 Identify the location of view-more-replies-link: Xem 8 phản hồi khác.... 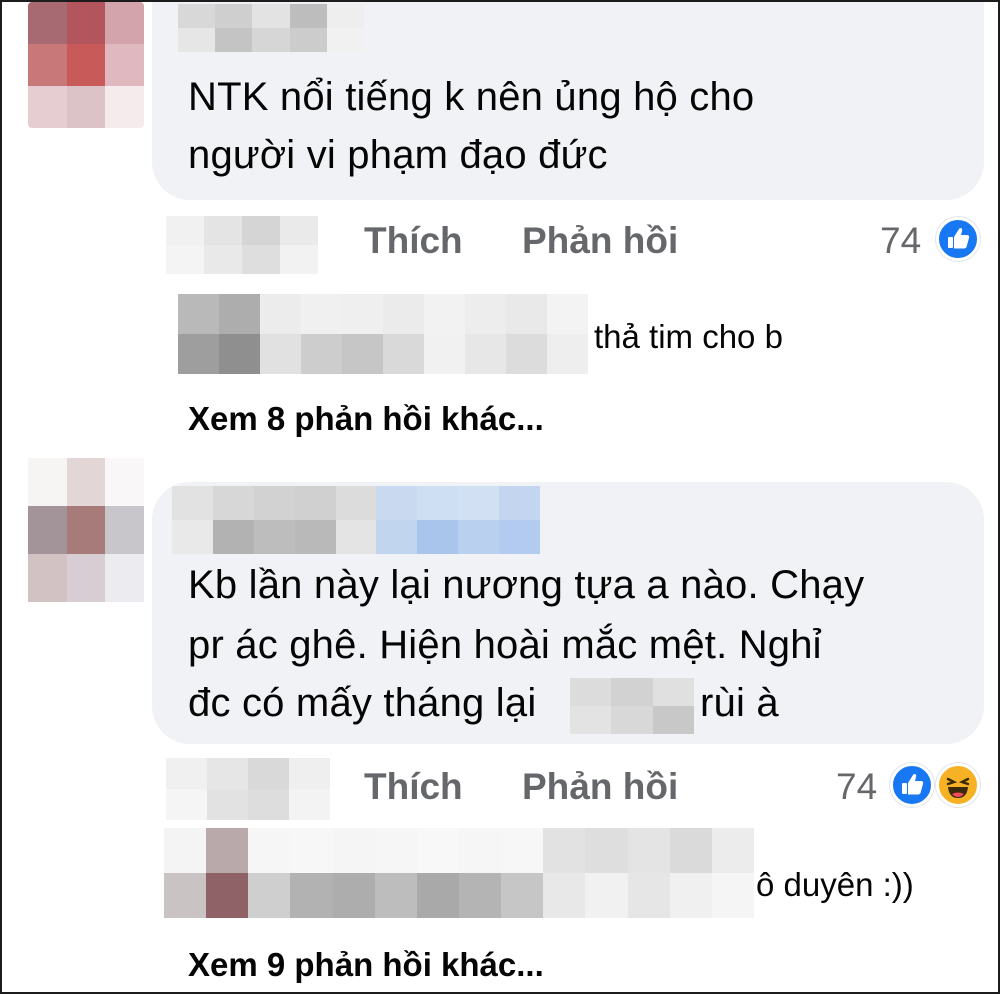
(366, 419).